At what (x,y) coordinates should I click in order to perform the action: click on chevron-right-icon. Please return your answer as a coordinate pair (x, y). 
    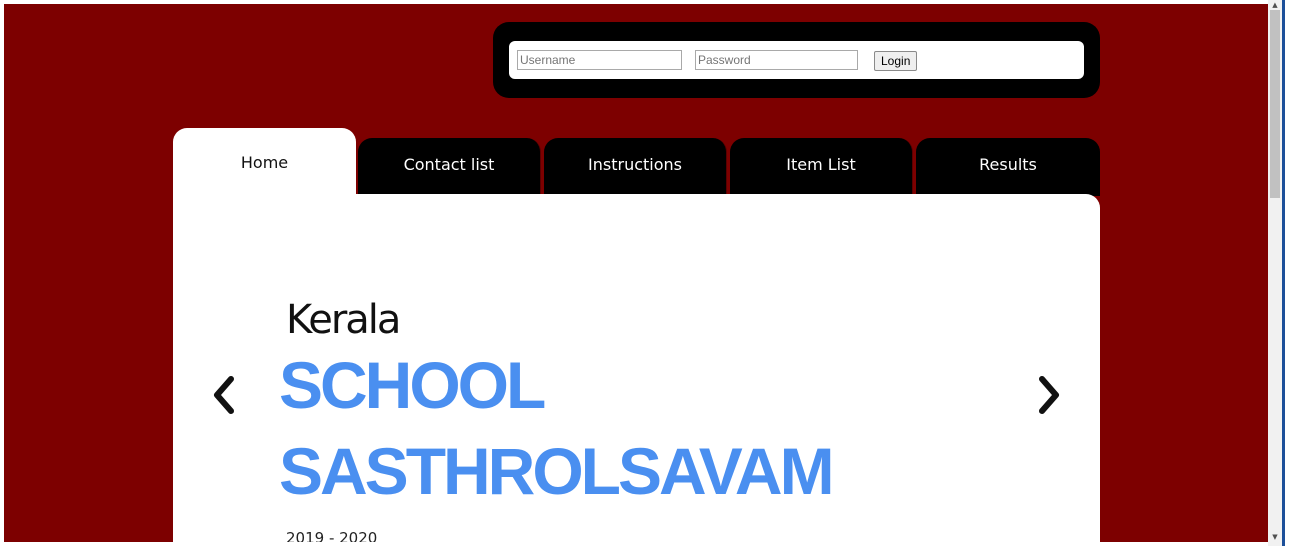
    Looking at the image, I should click on (1049, 395).